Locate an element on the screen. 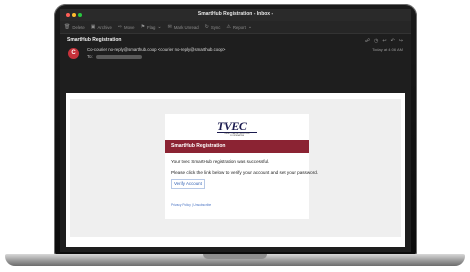 The image size is (470, 272). report-icon: ⚠ is located at coordinates (228, 26).